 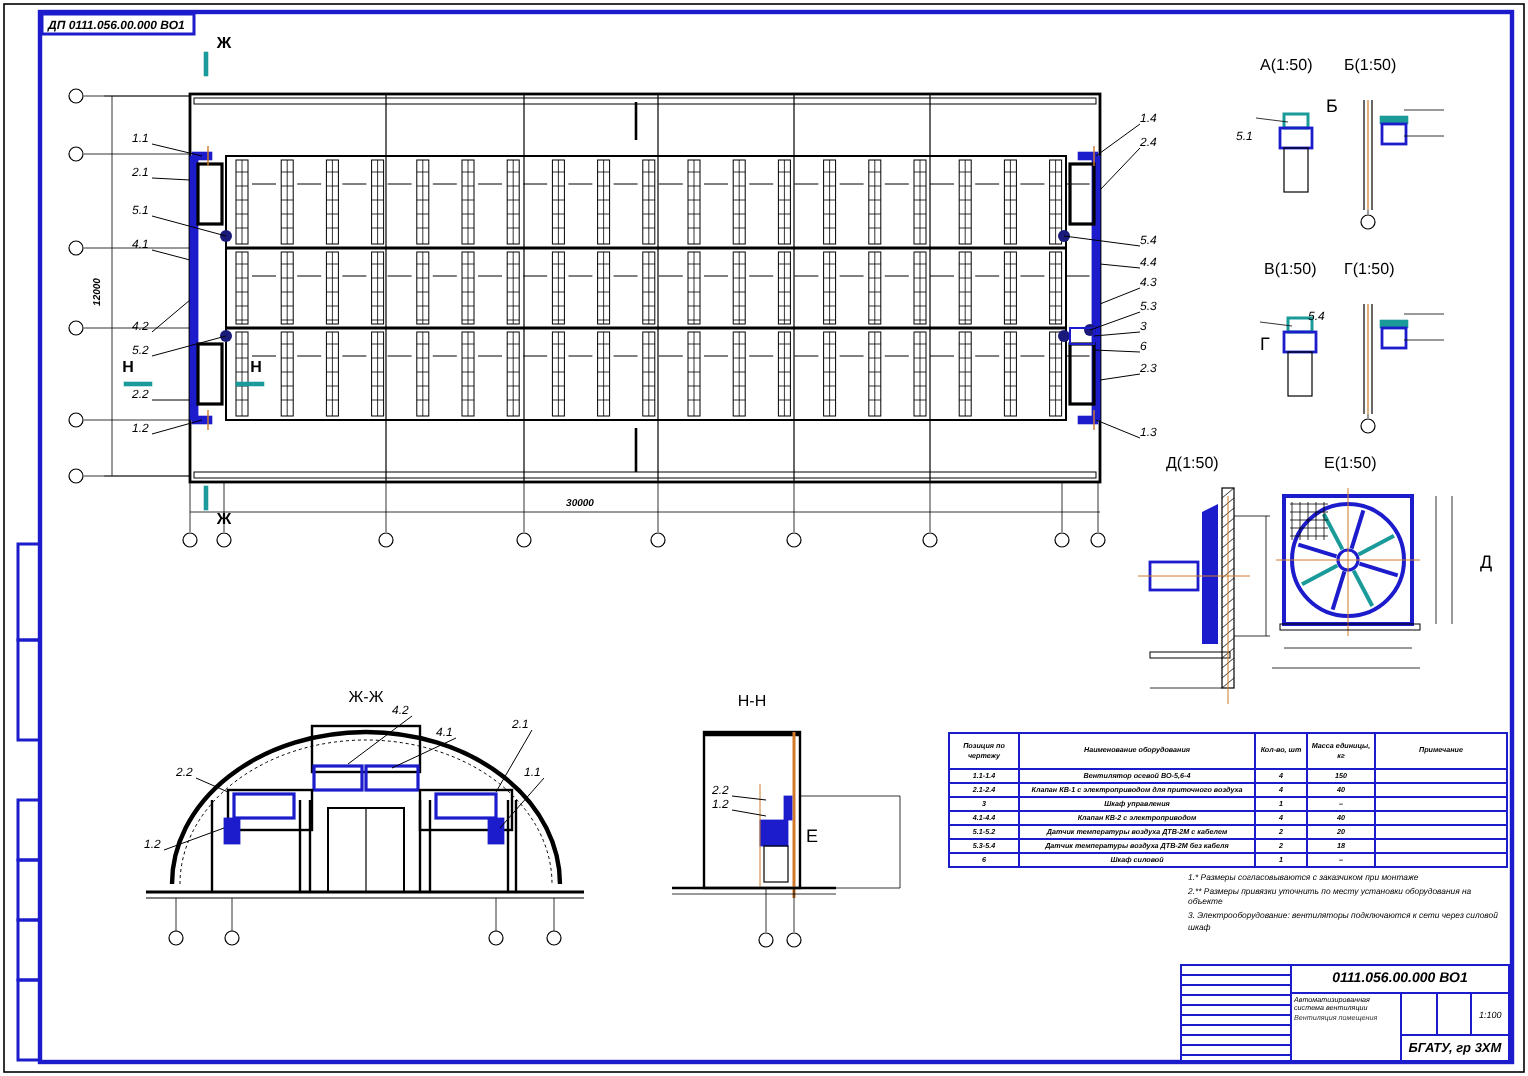 What do you see at coordinates (366, 697) in the screenshot?
I see `section-title: Ж-Ж` at bounding box center [366, 697].